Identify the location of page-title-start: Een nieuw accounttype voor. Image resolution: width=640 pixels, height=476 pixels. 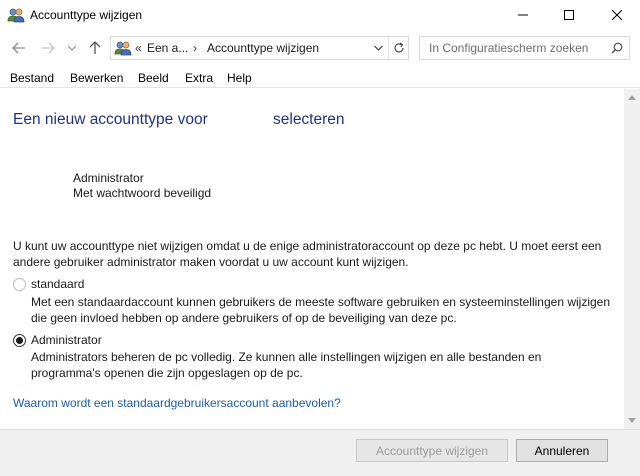
(110, 119).